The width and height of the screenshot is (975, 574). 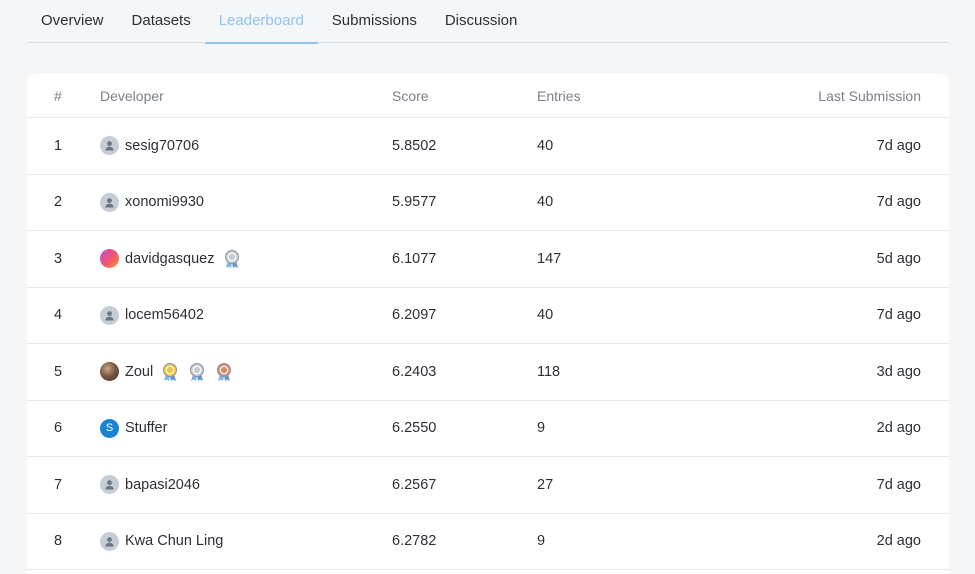 What do you see at coordinates (488, 146) in the screenshot?
I see `table-row: 1 sesig70706 5.8502 40 7d ago` at bounding box center [488, 146].